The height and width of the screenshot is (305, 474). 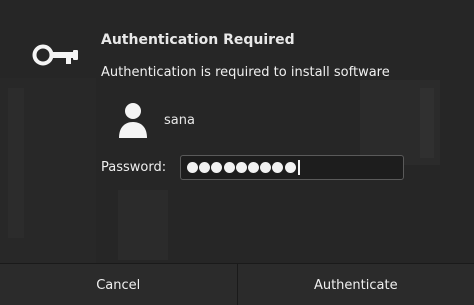 What do you see at coordinates (298, 167) in the screenshot?
I see `text-caret` at bounding box center [298, 167].